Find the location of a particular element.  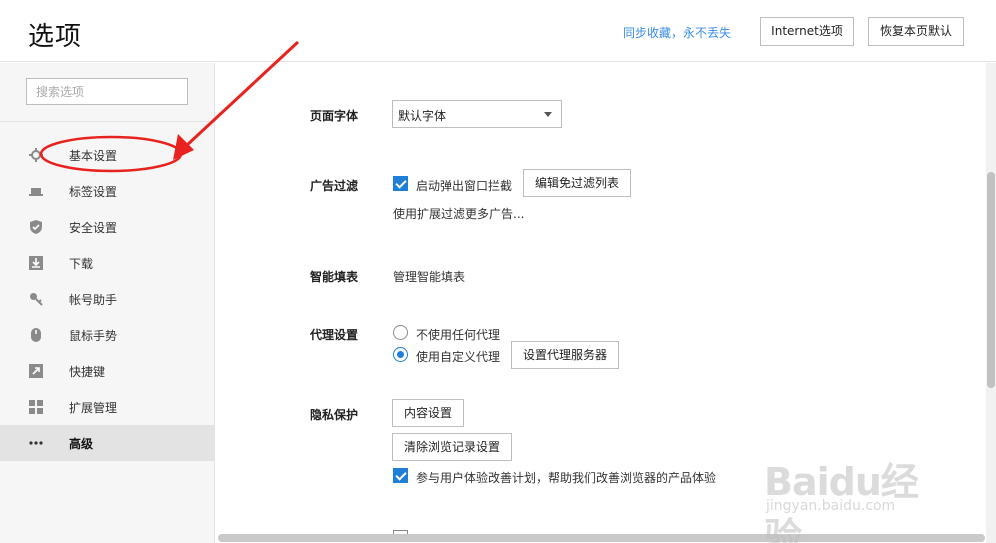

header: 选项 同步收藏，永不丢失 Internet选项 恢复本页默认 is located at coordinates (498, 31).